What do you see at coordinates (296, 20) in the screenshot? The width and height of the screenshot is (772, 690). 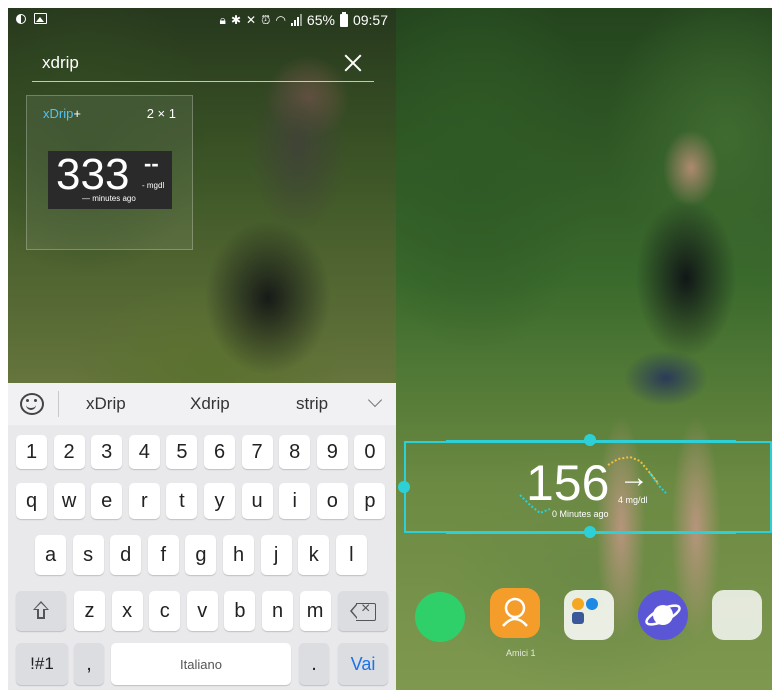 I see `signal-icon` at bounding box center [296, 20].